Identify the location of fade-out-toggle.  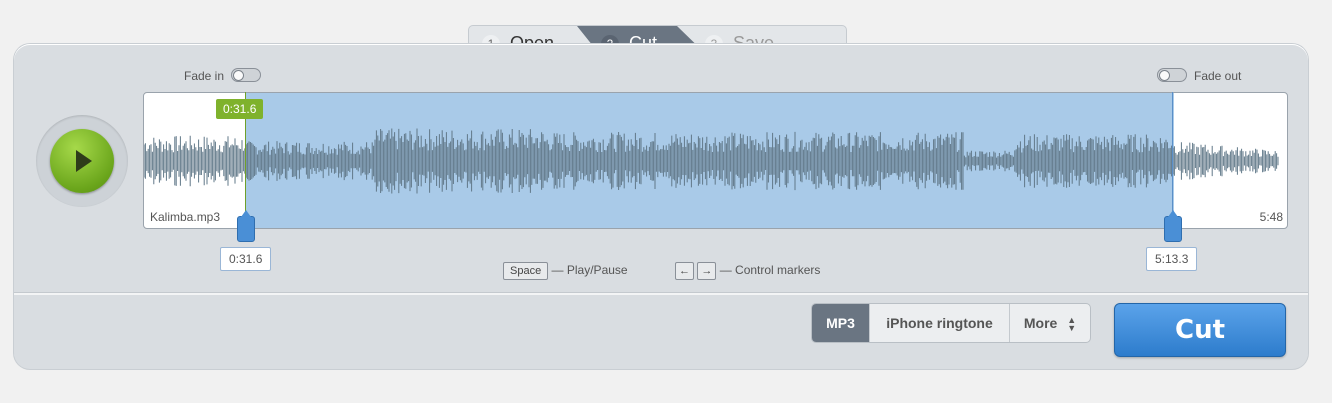
(1172, 75).